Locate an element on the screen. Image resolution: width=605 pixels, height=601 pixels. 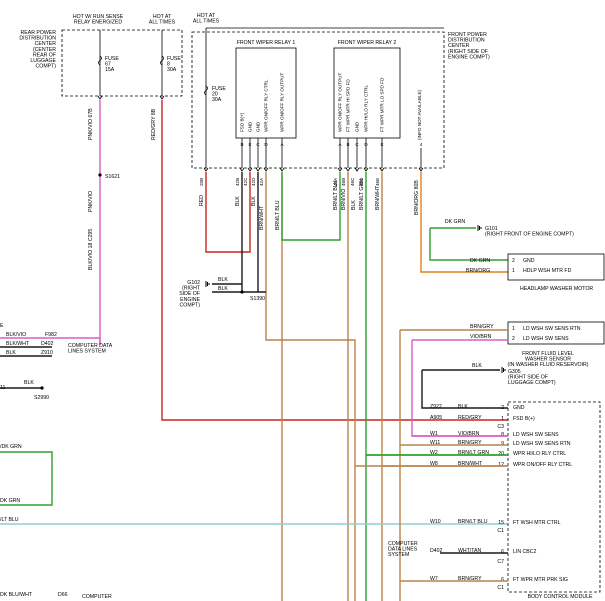
circuit-number: 42D is located at coordinates (253, 181).